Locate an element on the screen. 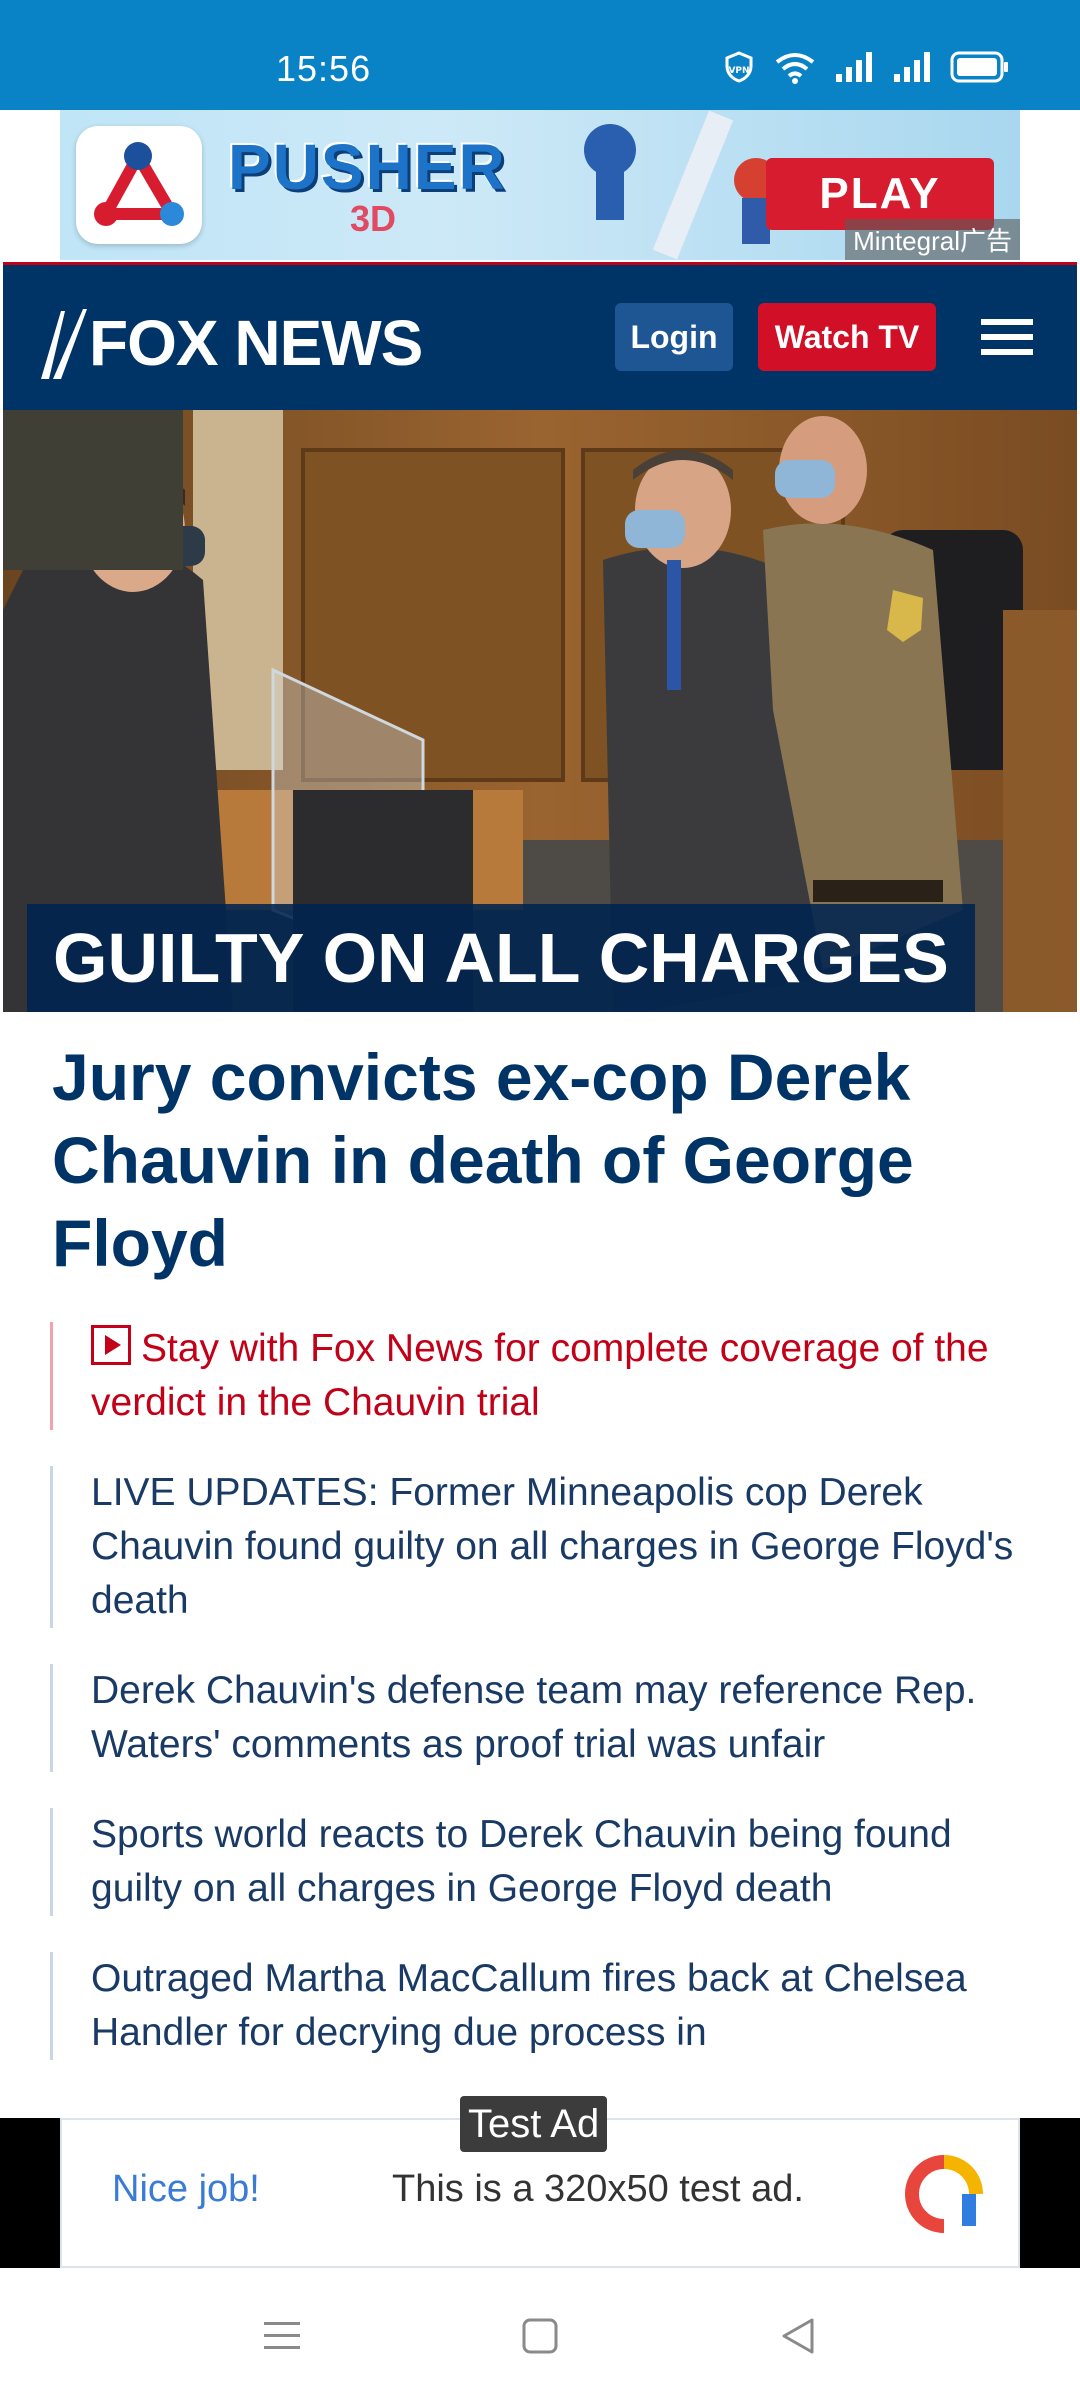 The width and height of the screenshot is (1080, 2400). searchlight-icon is located at coordinates (64, 344).